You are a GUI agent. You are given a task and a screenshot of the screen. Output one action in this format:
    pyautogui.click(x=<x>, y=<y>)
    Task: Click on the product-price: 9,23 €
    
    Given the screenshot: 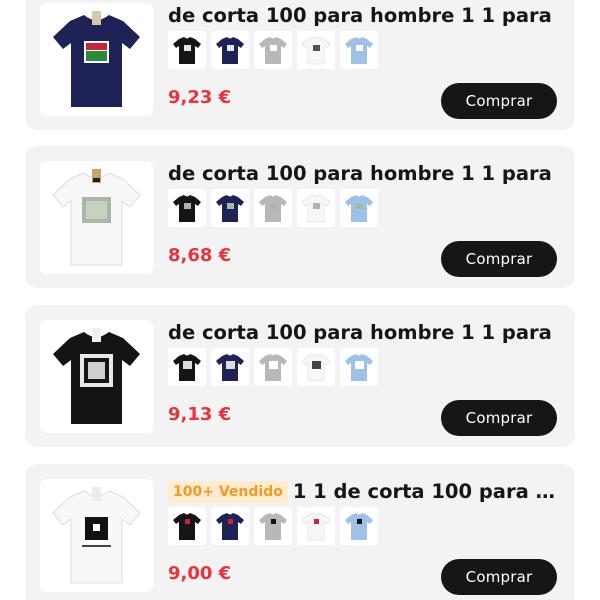 What is the action you would take?
    pyautogui.click(x=200, y=97)
    